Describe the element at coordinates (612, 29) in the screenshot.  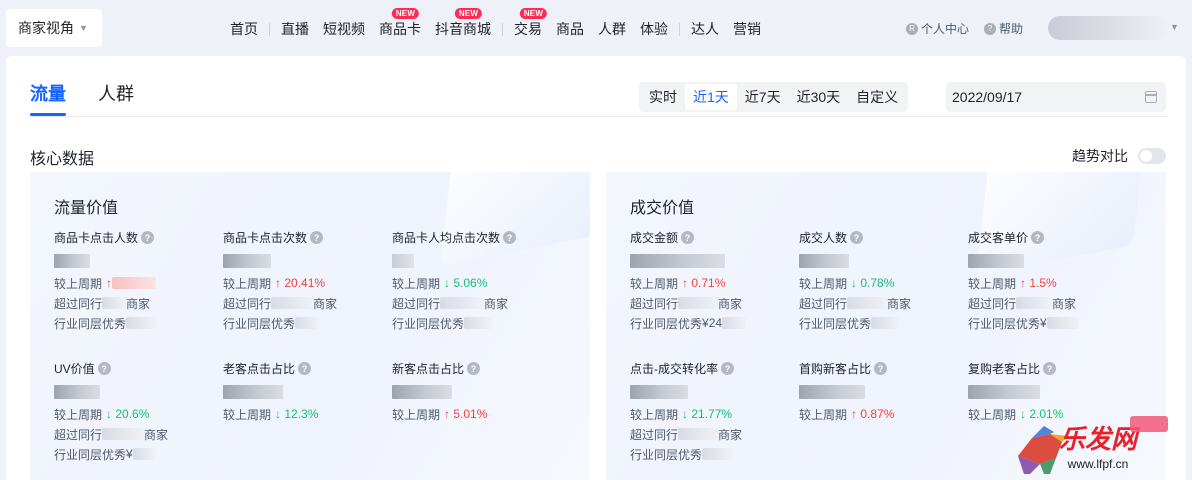
I see `nav-item-crowd: 人群` at that location.